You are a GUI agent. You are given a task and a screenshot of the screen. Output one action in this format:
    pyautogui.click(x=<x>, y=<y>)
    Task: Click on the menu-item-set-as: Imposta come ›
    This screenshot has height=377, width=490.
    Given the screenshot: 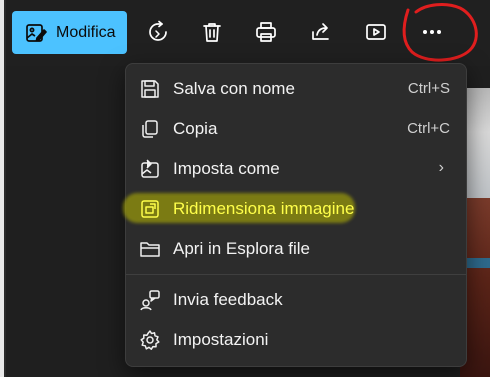 What is the action you would take?
    pyautogui.click(x=296, y=169)
    